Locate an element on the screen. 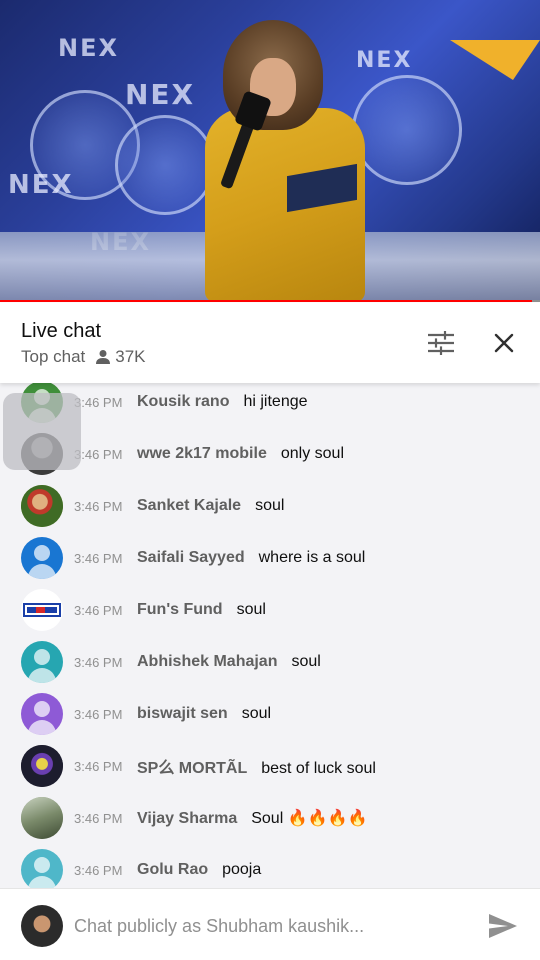  chat-message: 3:46 PM Saifali Sayyed where is a soul is located at coordinates (270, 558).